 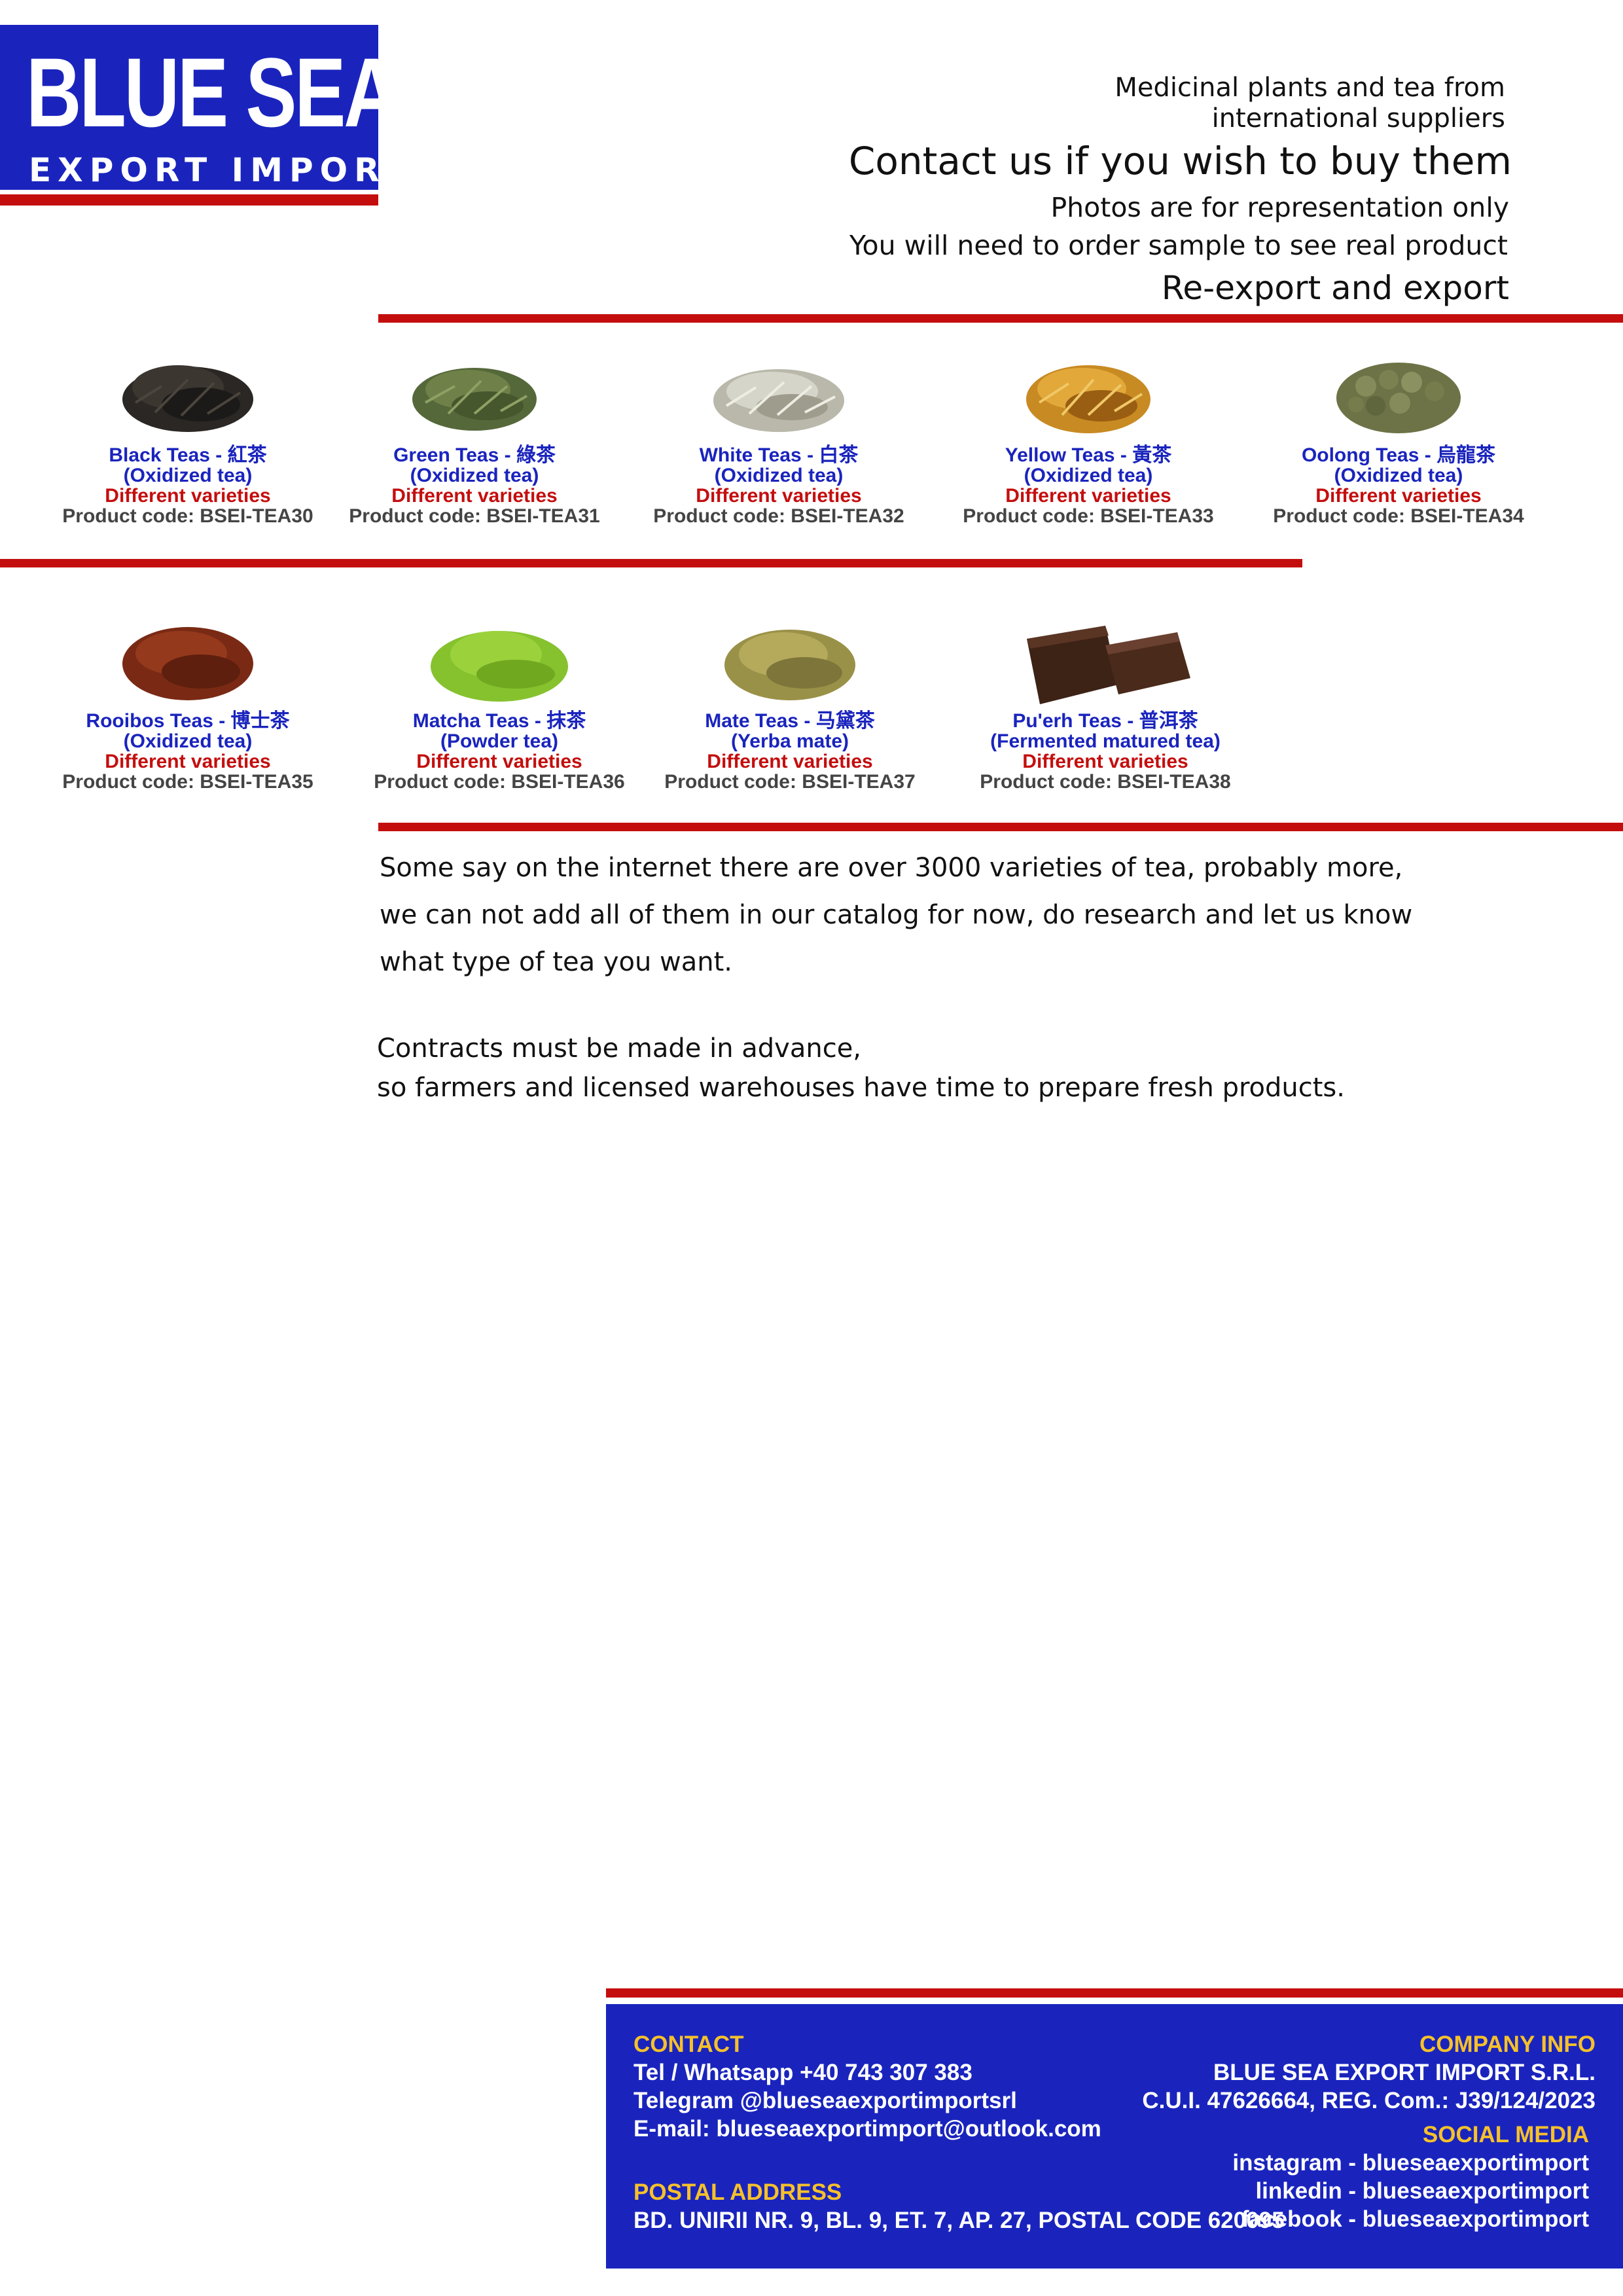 I want to click on logo-underline, so click(x=189, y=200).